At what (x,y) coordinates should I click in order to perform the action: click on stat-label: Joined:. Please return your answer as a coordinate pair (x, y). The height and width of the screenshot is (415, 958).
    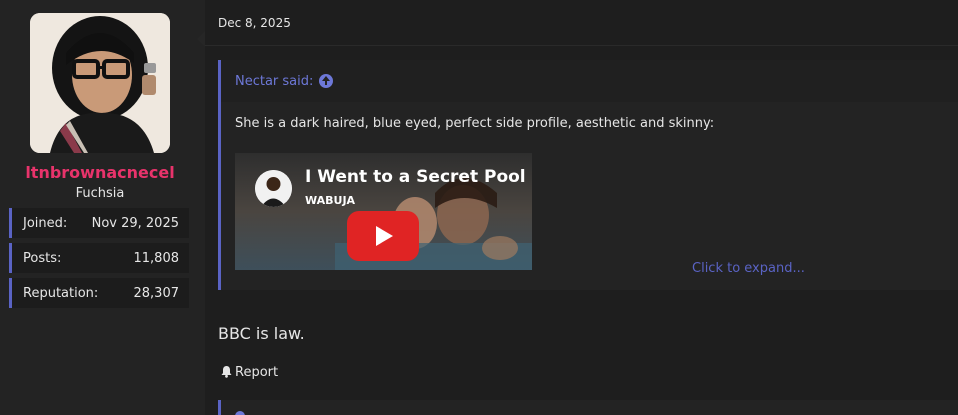
    Looking at the image, I should click on (45, 223).